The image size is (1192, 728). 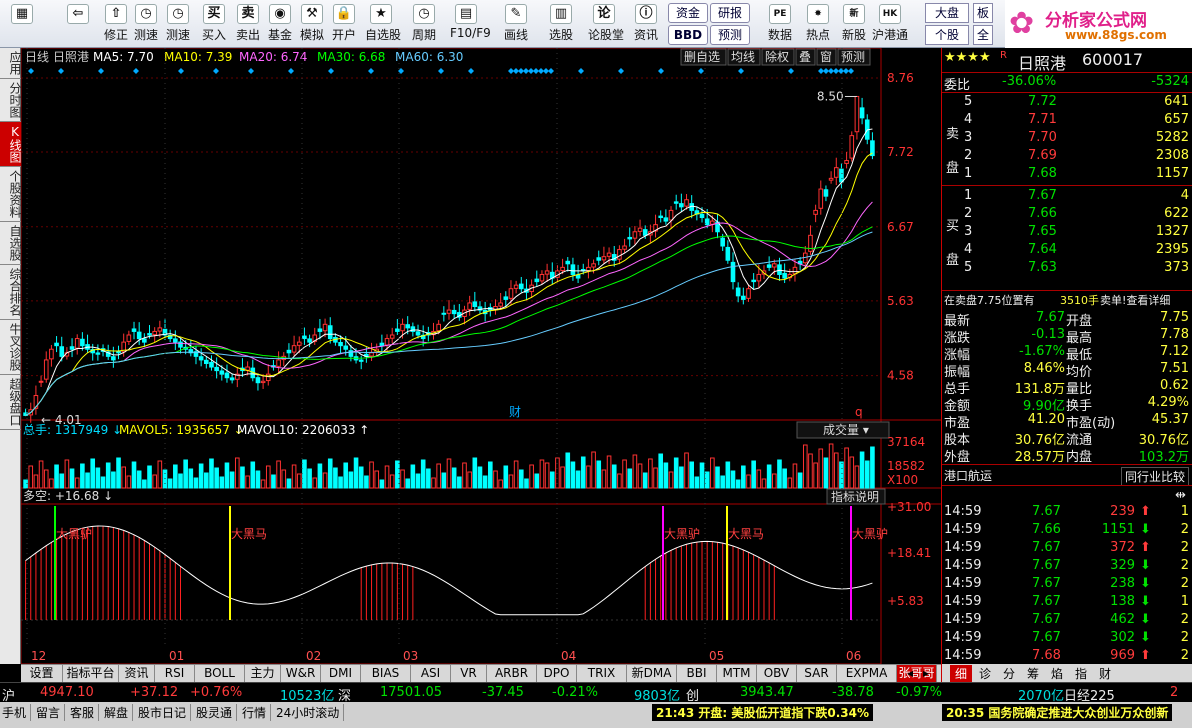 I want to click on quote-tab-0: 细, so click(x=961, y=673).